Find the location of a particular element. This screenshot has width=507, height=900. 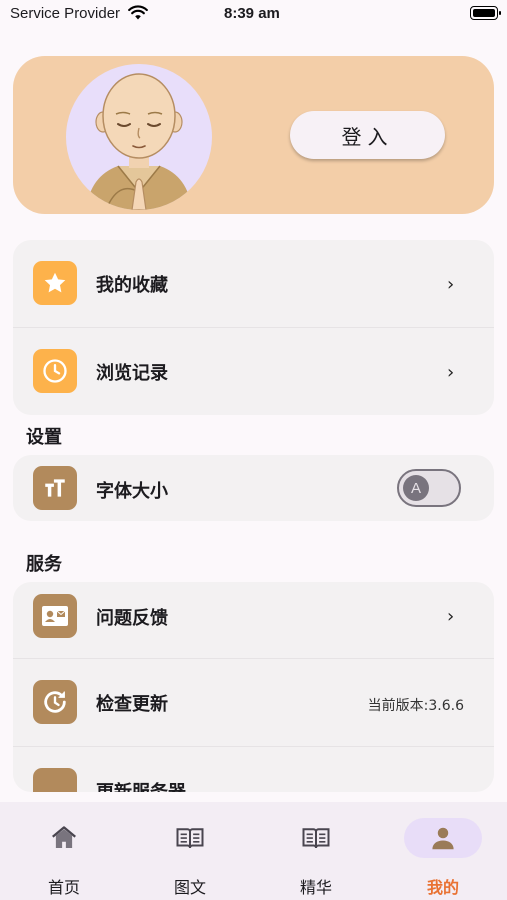

star-icon is located at coordinates (55, 283).